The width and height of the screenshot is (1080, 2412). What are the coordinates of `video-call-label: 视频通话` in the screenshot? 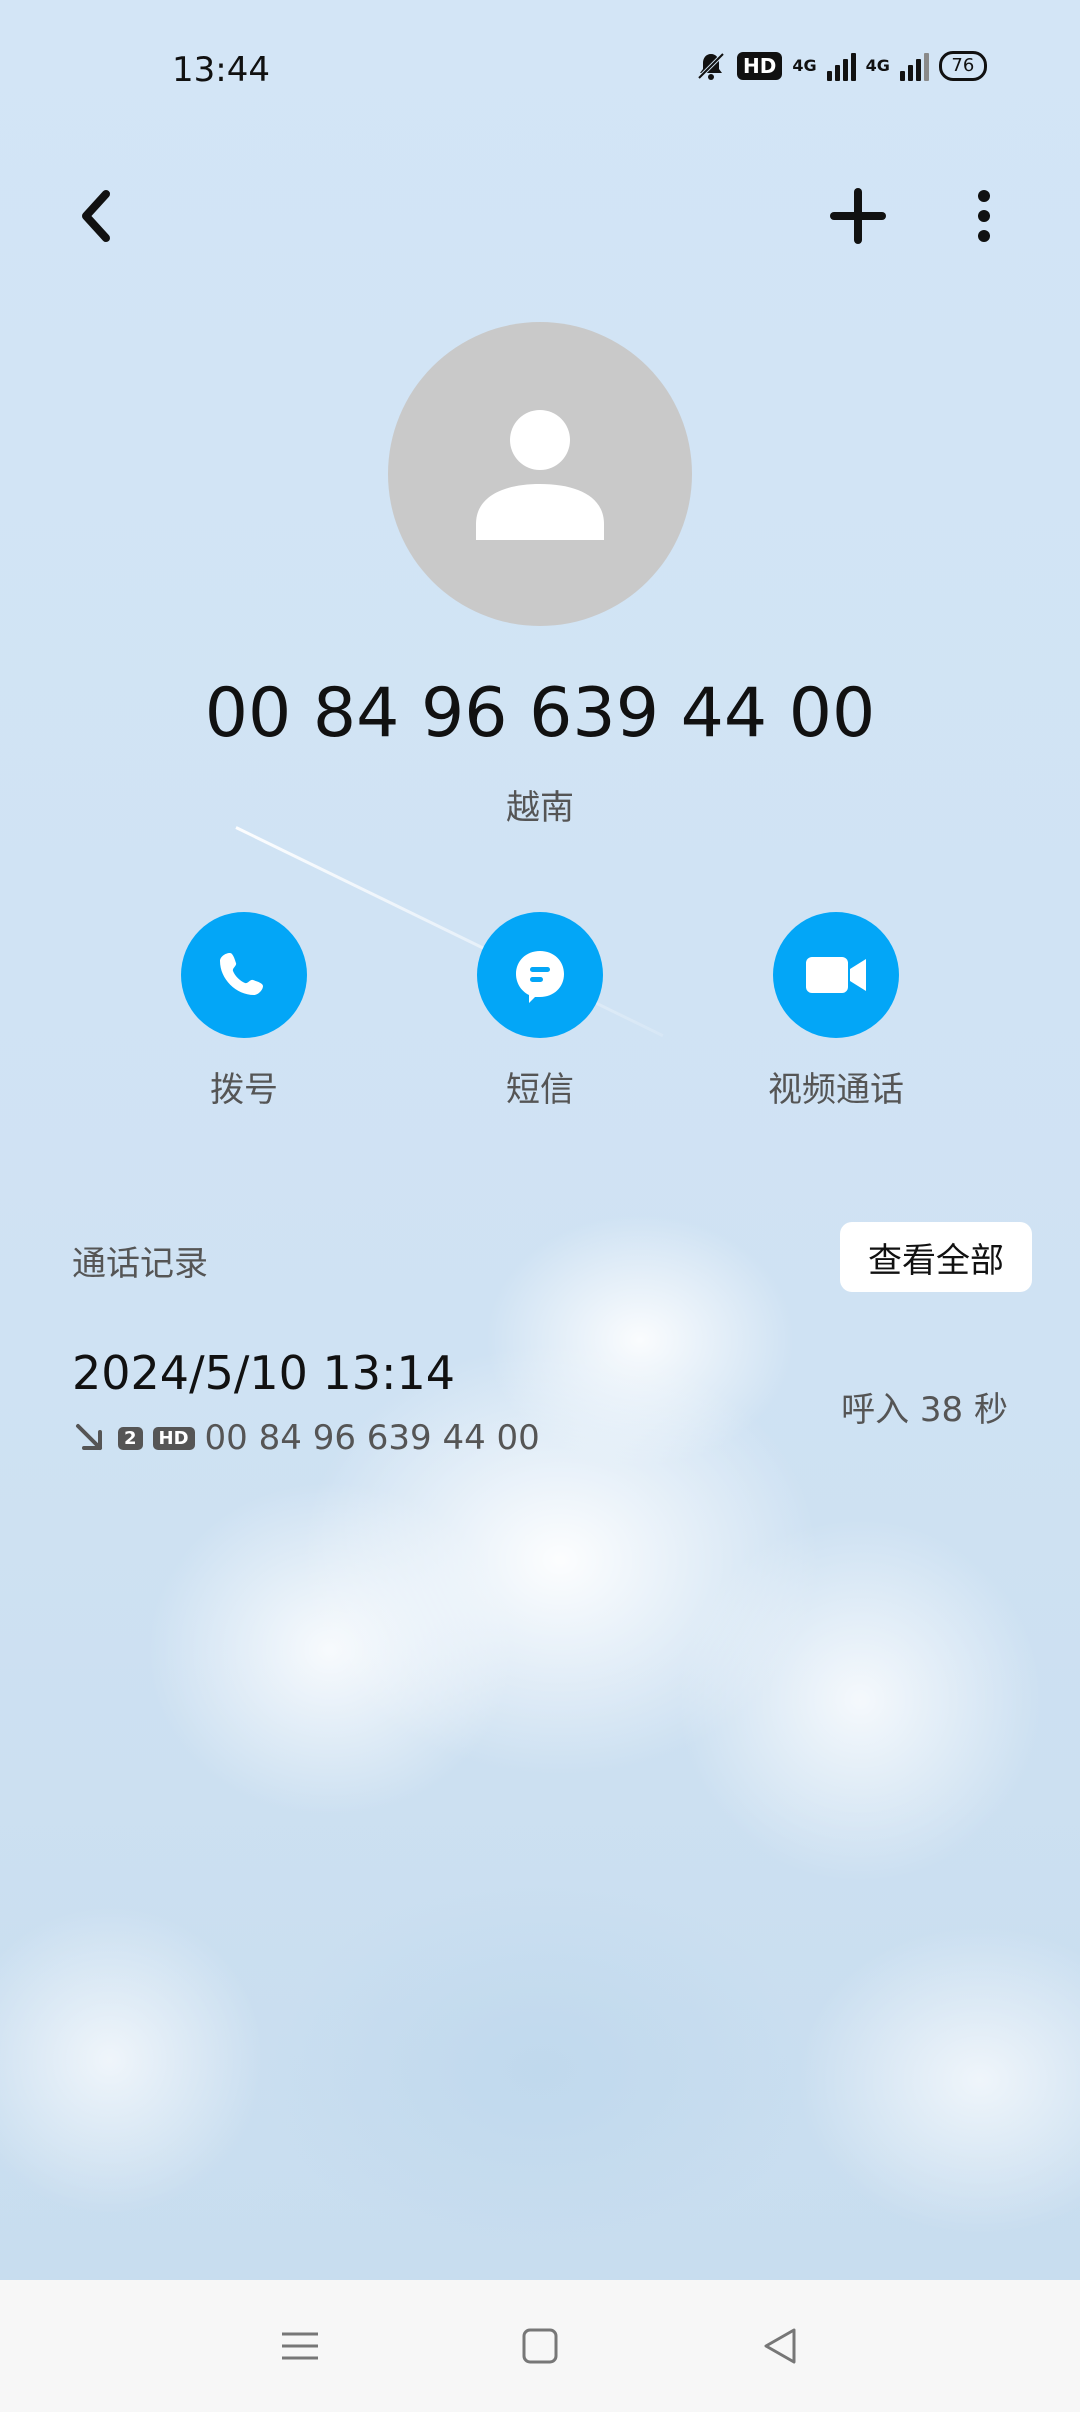 It's located at (836, 1090).